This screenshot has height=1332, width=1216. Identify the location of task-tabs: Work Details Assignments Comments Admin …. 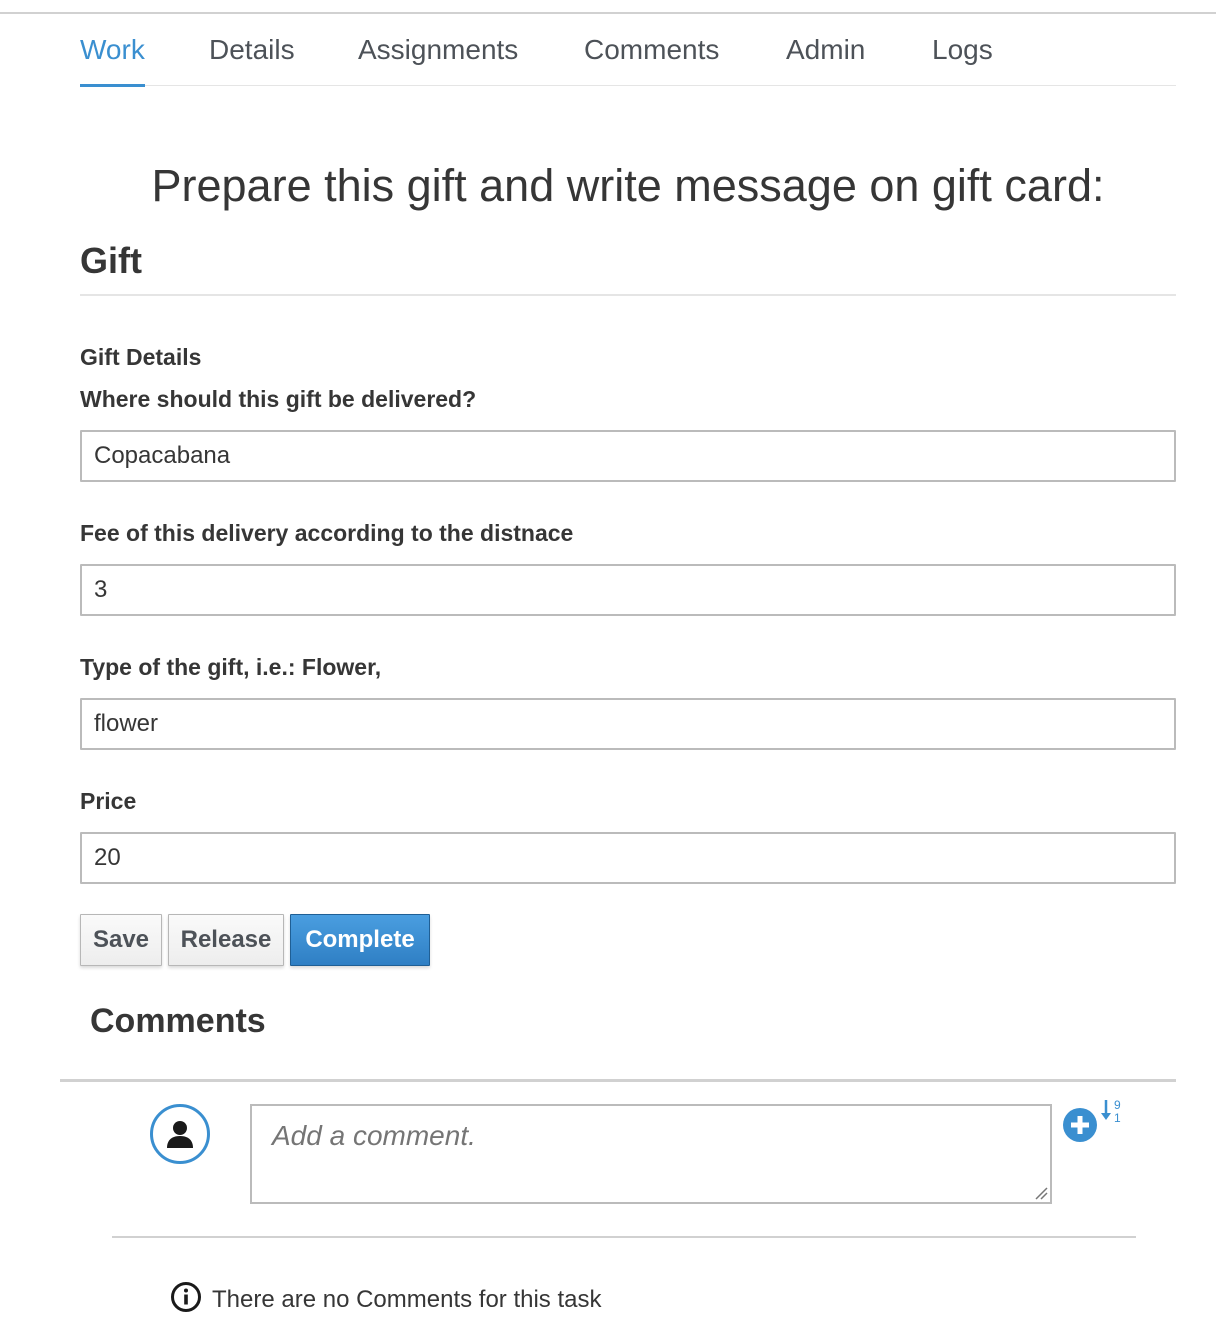
(628, 50).